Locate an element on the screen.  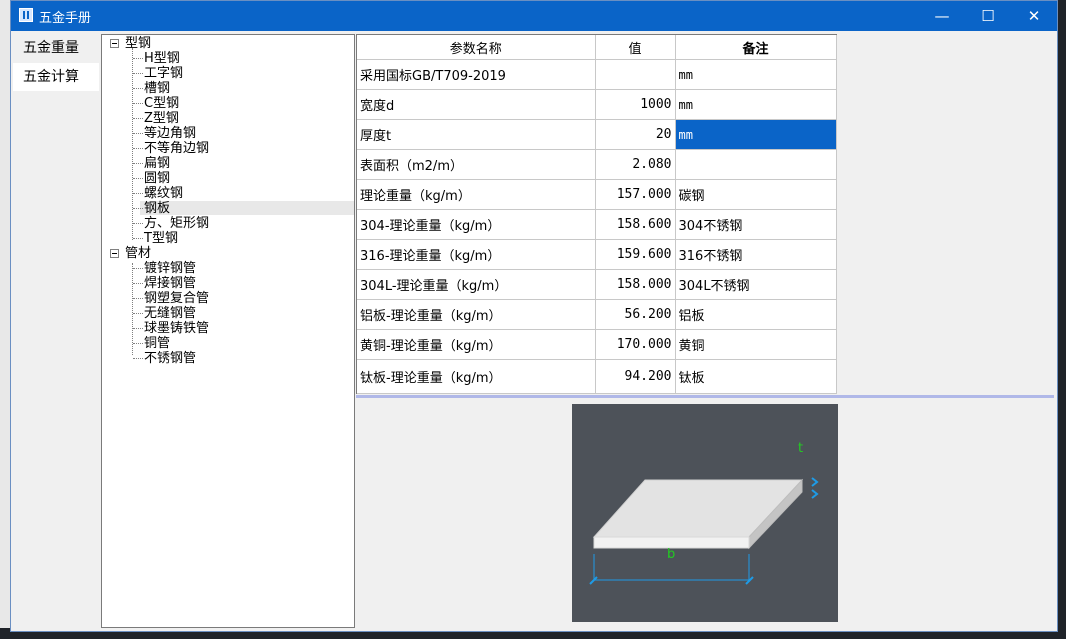
tree-item: 无缝钢管 is located at coordinates (170, 313).